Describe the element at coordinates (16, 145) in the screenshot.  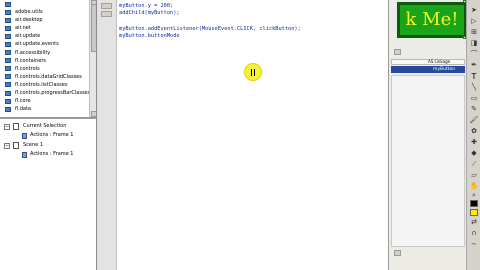
I see `scene-icon` at that location.